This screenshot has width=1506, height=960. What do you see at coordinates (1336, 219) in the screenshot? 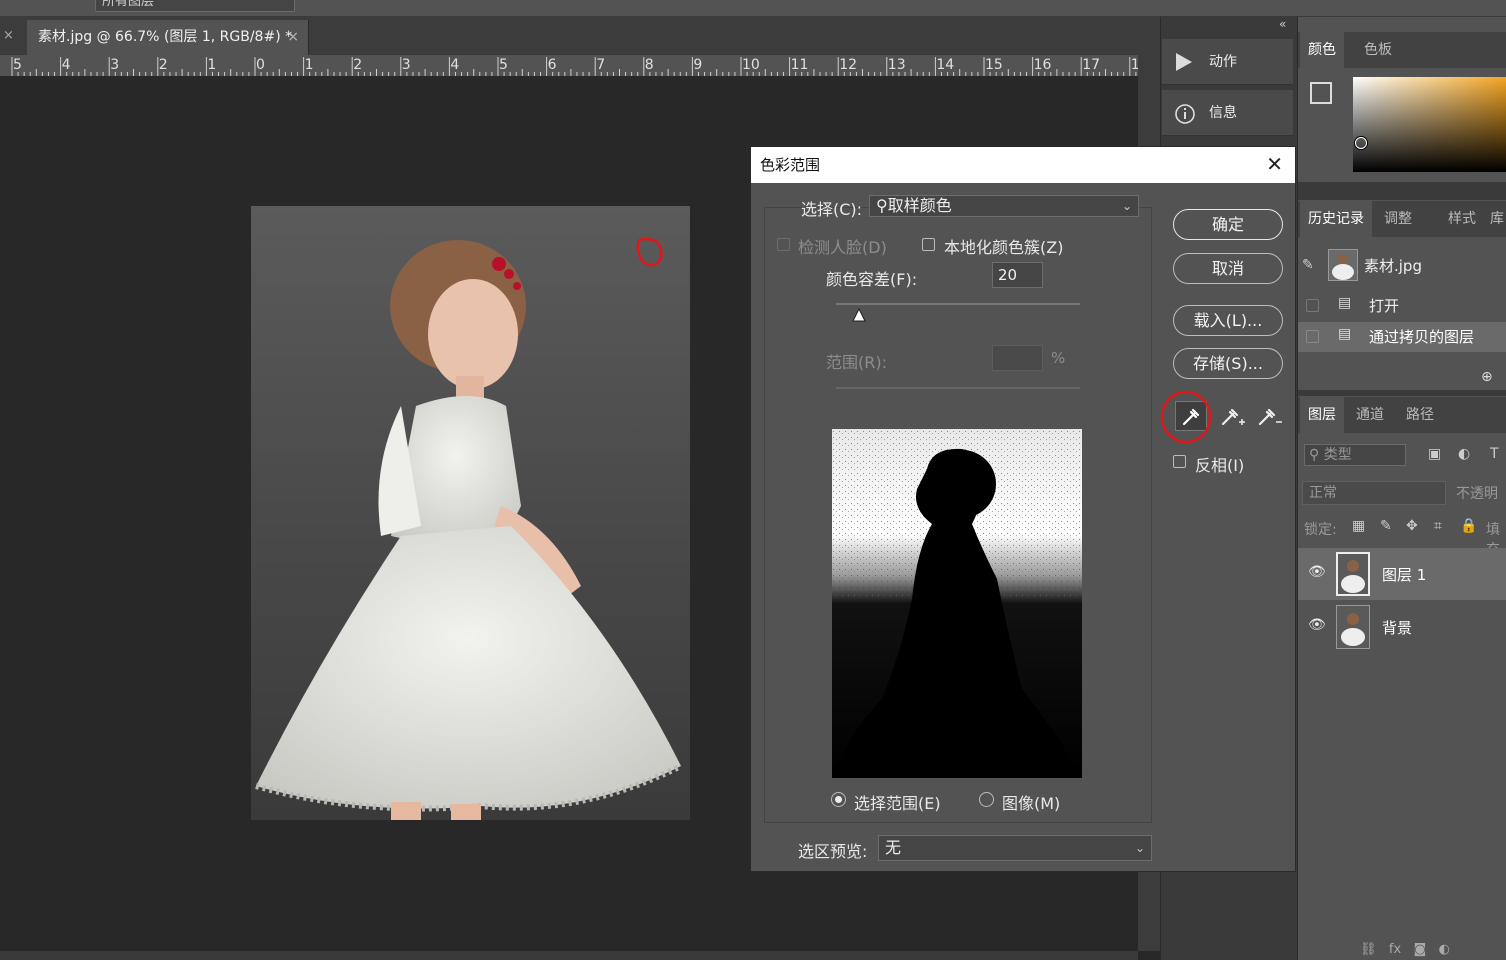
I see `tab-history: 历史记录` at bounding box center [1336, 219].